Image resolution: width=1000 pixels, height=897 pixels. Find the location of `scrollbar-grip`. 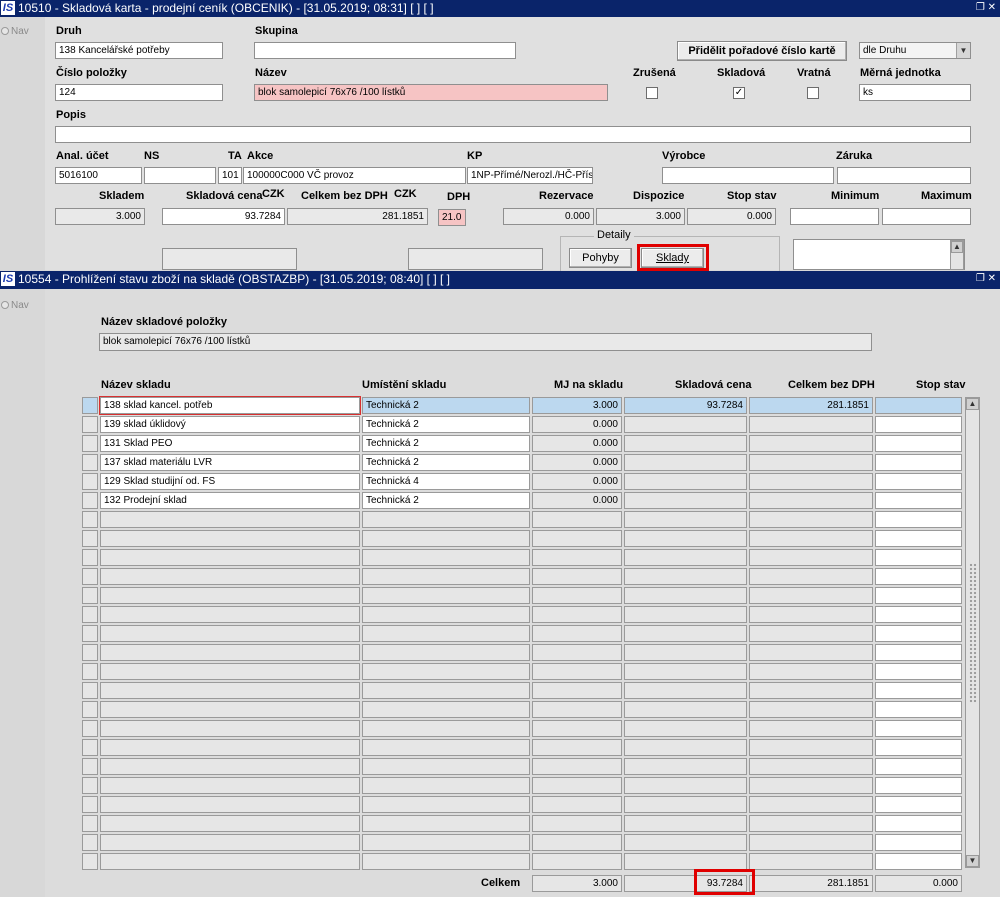

scrollbar-grip is located at coordinates (973, 633).